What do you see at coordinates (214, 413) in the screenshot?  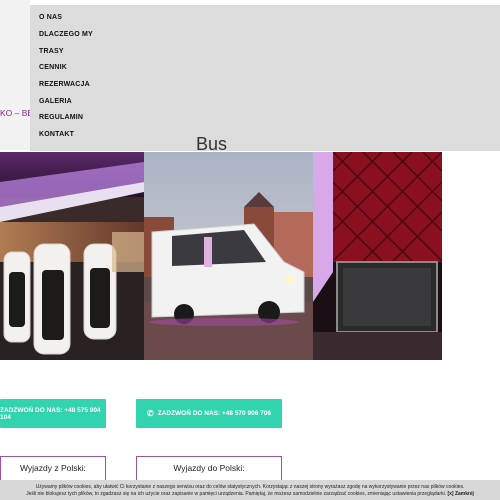 I see `phone-label-2: ZADZWOŃ DO NAS: +48 570 906 706` at bounding box center [214, 413].